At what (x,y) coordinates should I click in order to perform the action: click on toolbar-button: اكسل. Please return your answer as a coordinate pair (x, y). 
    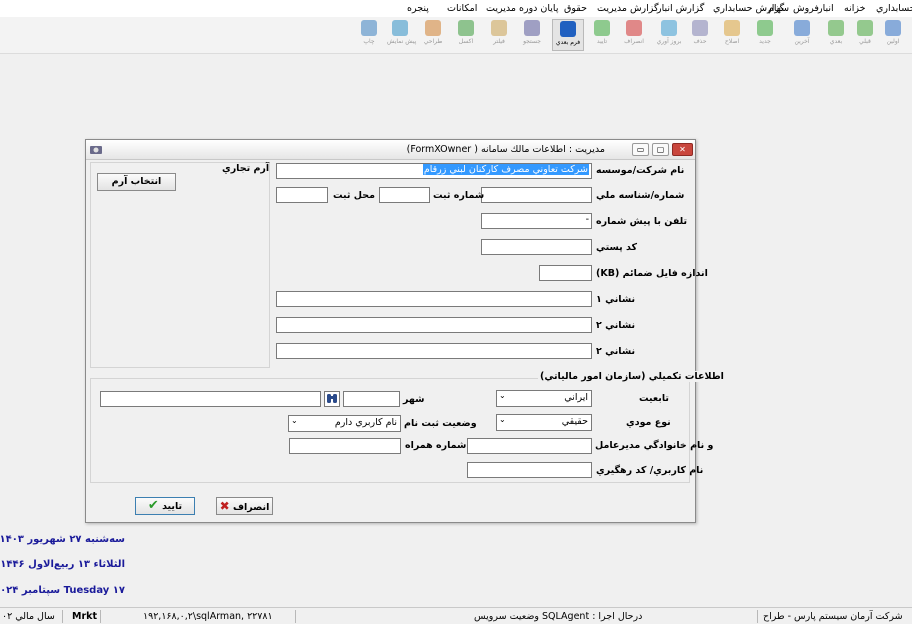
    Looking at the image, I should click on (466, 35).